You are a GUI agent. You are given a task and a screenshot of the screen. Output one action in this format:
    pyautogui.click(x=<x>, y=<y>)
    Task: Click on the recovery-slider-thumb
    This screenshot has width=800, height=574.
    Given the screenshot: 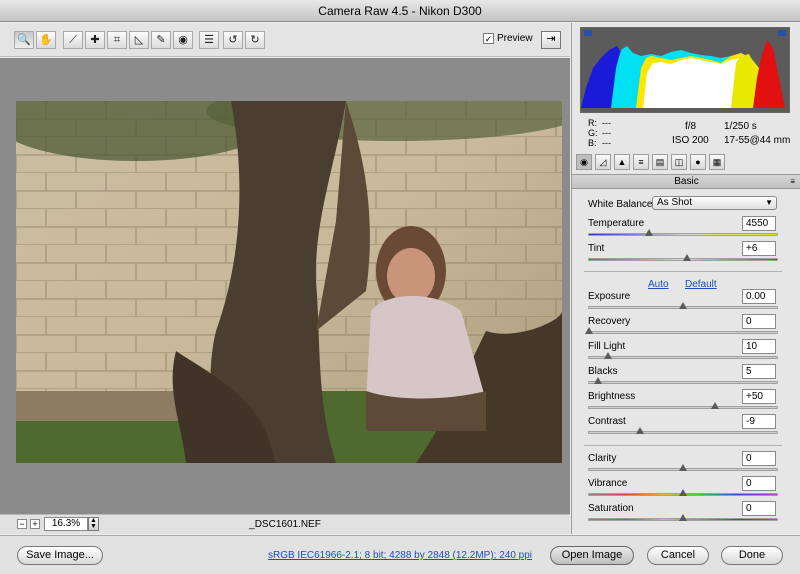 What is the action you would take?
    pyautogui.click(x=589, y=331)
    